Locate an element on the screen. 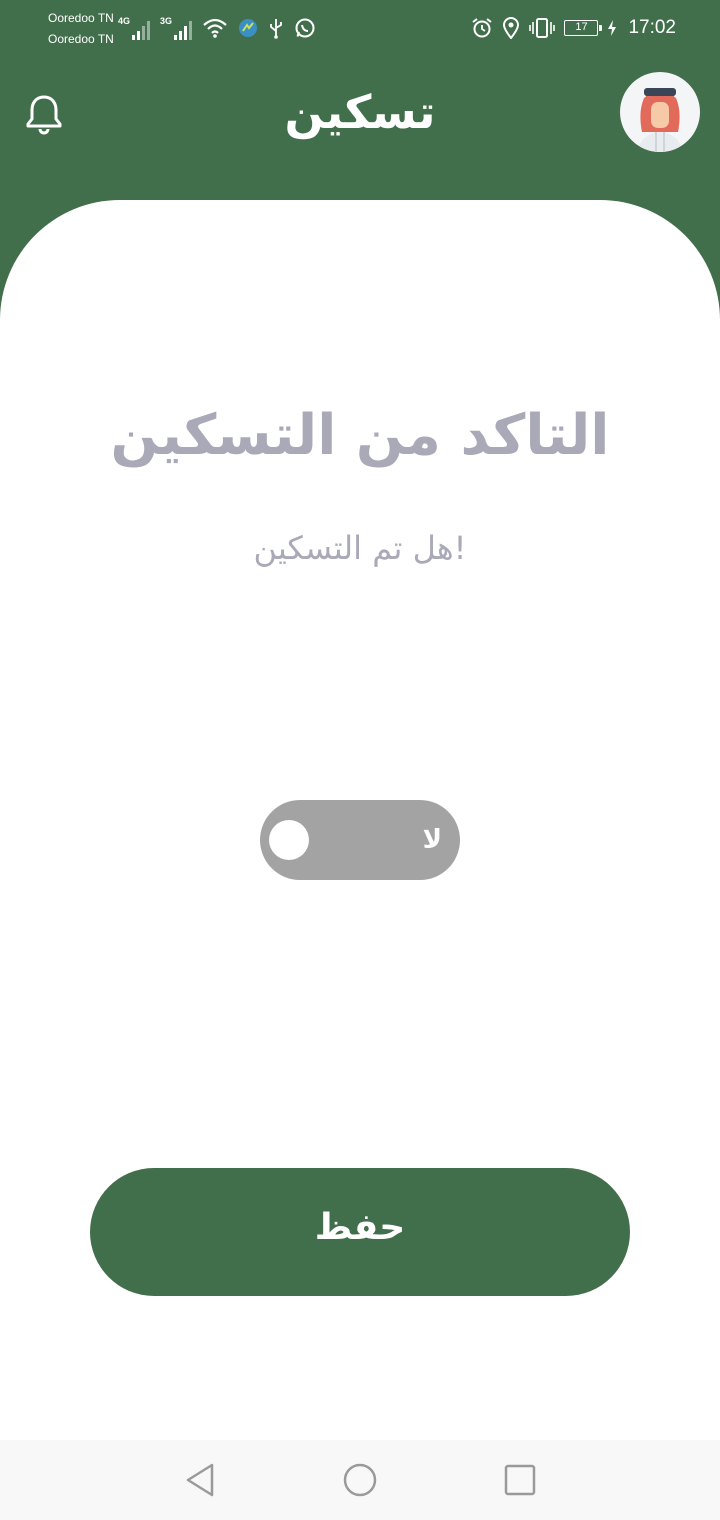 This screenshot has height=1520, width=720. home-button is located at coordinates (360, 1480).